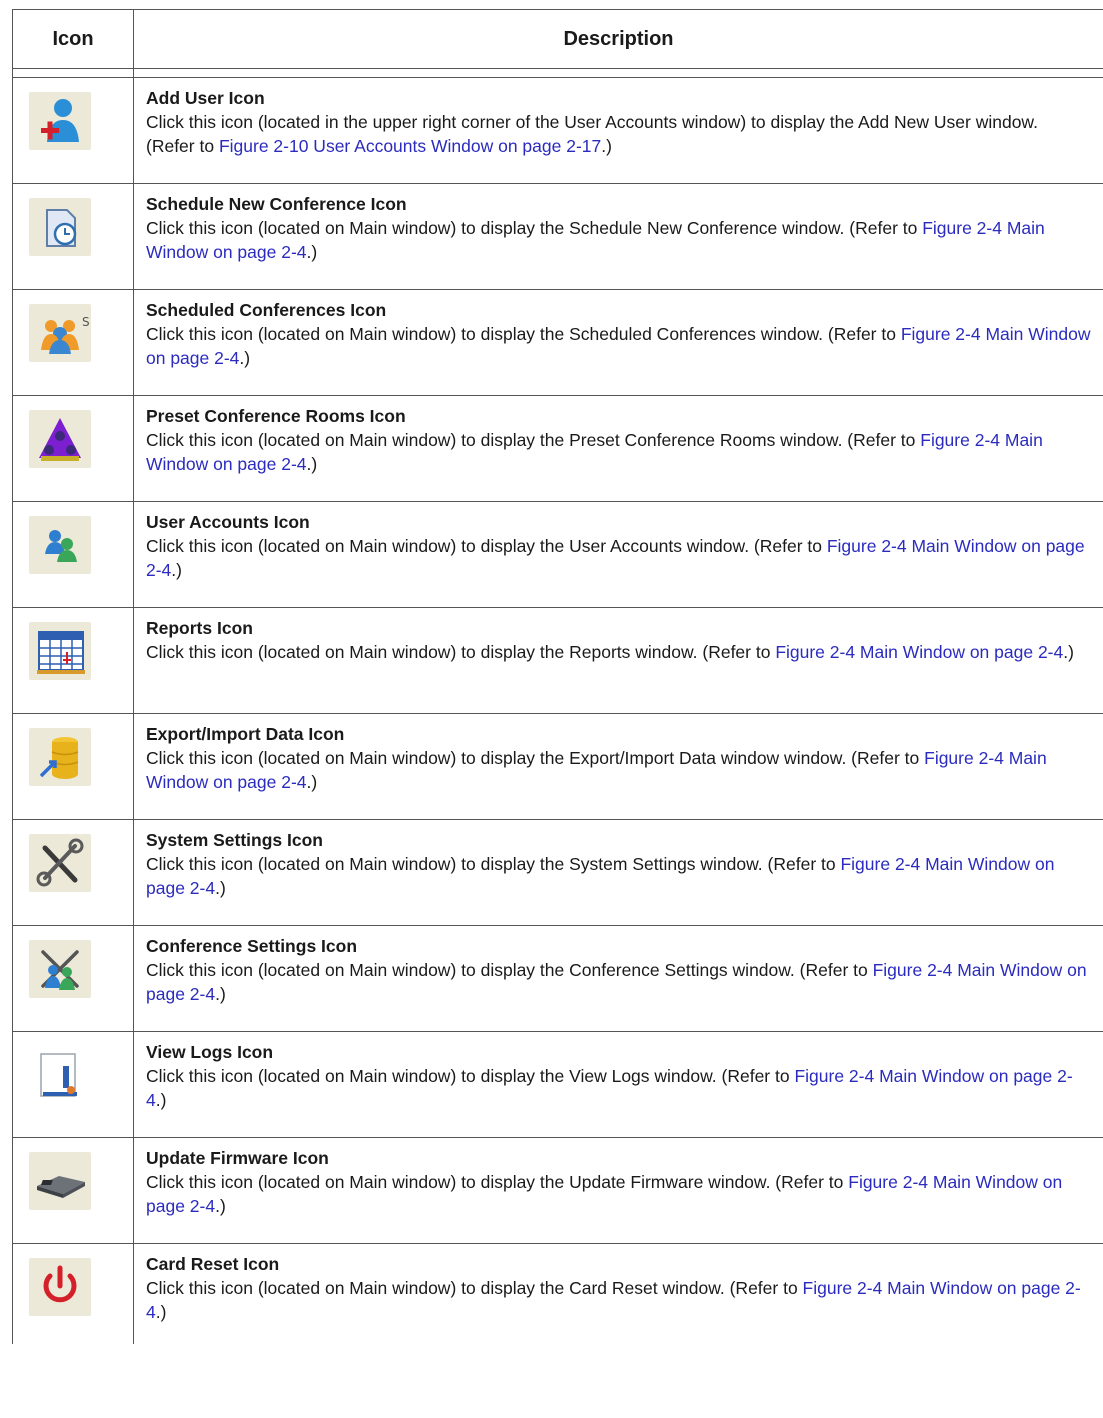  What do you see at coordinates (60, 863) in the screenshot?
I see `system-settings-icon` at bounding box center [60, 863].